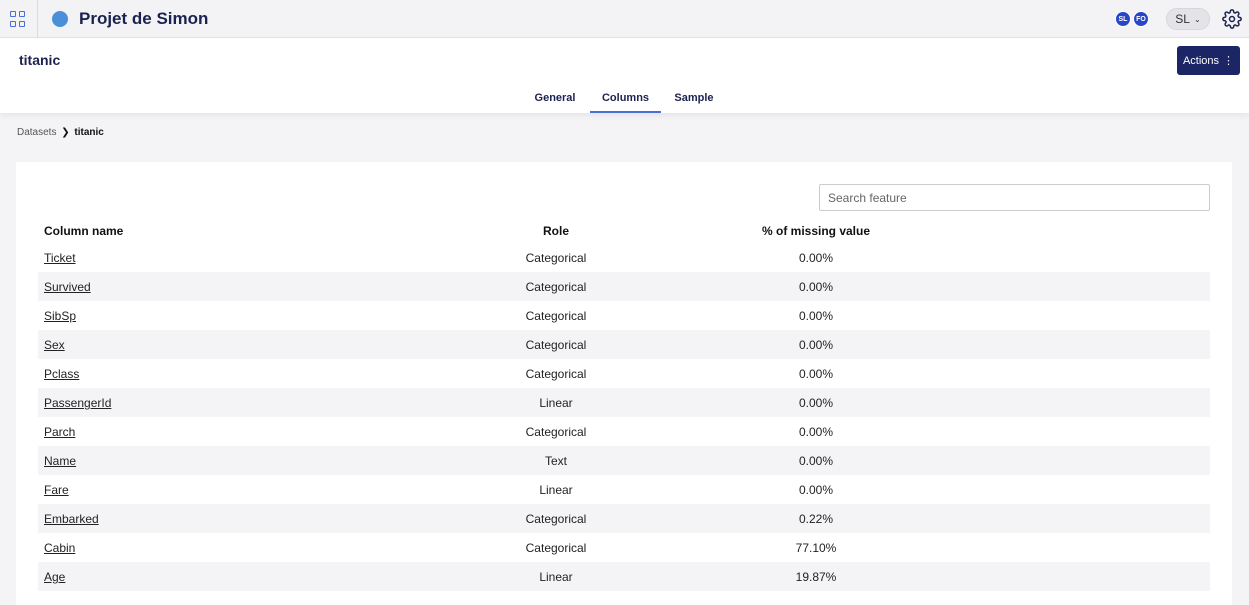 This screenshot has width=1249, height=605. What do you see at coordinates (59, 432) in the screenshot?
I see `column-name-link: Parch` at bounding box center [59, 432].